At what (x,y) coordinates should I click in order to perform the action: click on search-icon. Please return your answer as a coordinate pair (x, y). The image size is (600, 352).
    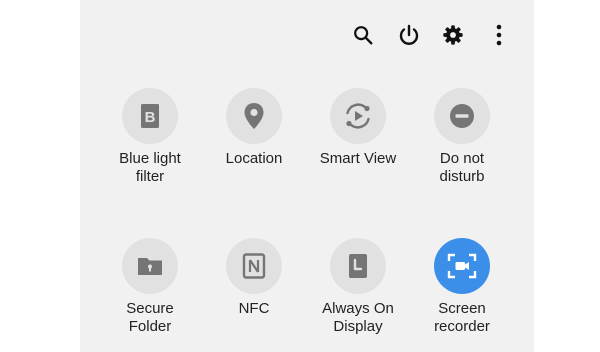
    Looking at the image, I should click on (363, 35).